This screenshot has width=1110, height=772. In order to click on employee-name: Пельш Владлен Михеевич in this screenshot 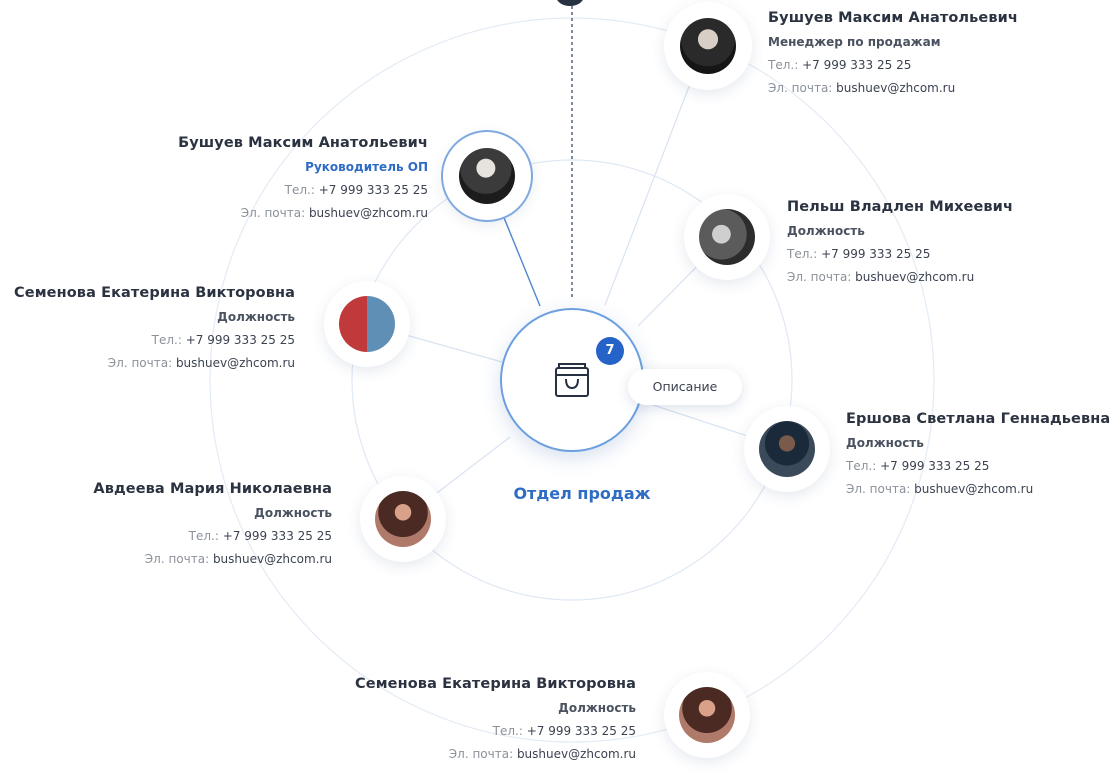, I will do `click(900, 207)`.